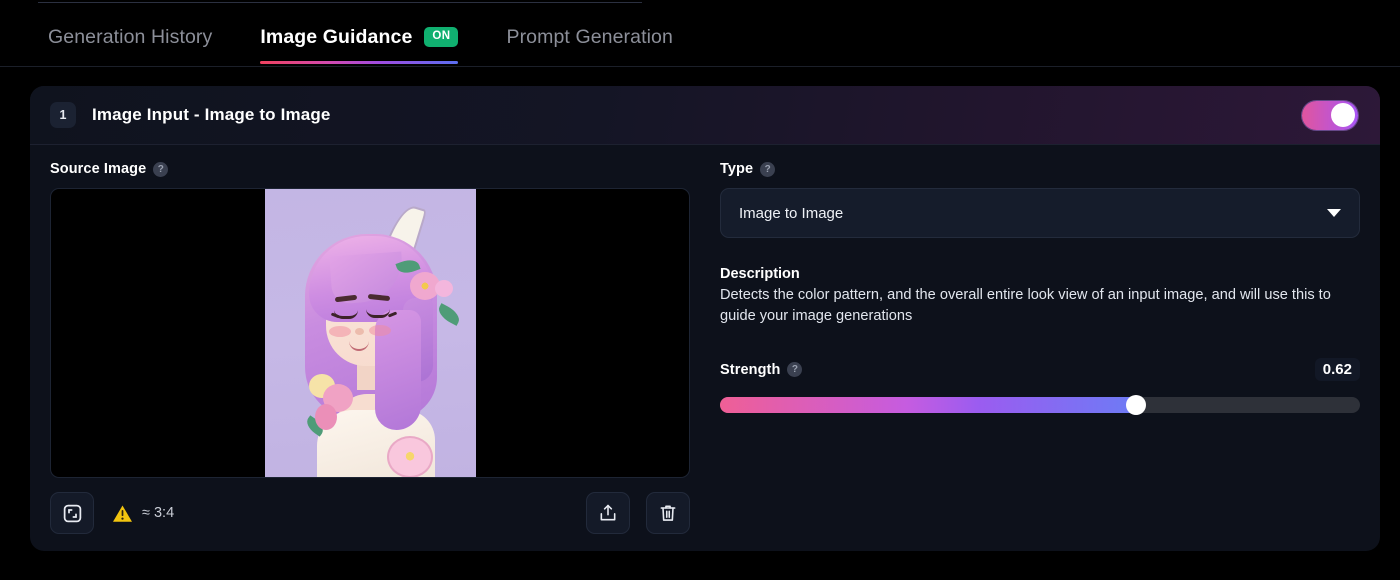 The height and width of the screenshot is (580, 1400). I want to click on upload-button, so click(608, 513).